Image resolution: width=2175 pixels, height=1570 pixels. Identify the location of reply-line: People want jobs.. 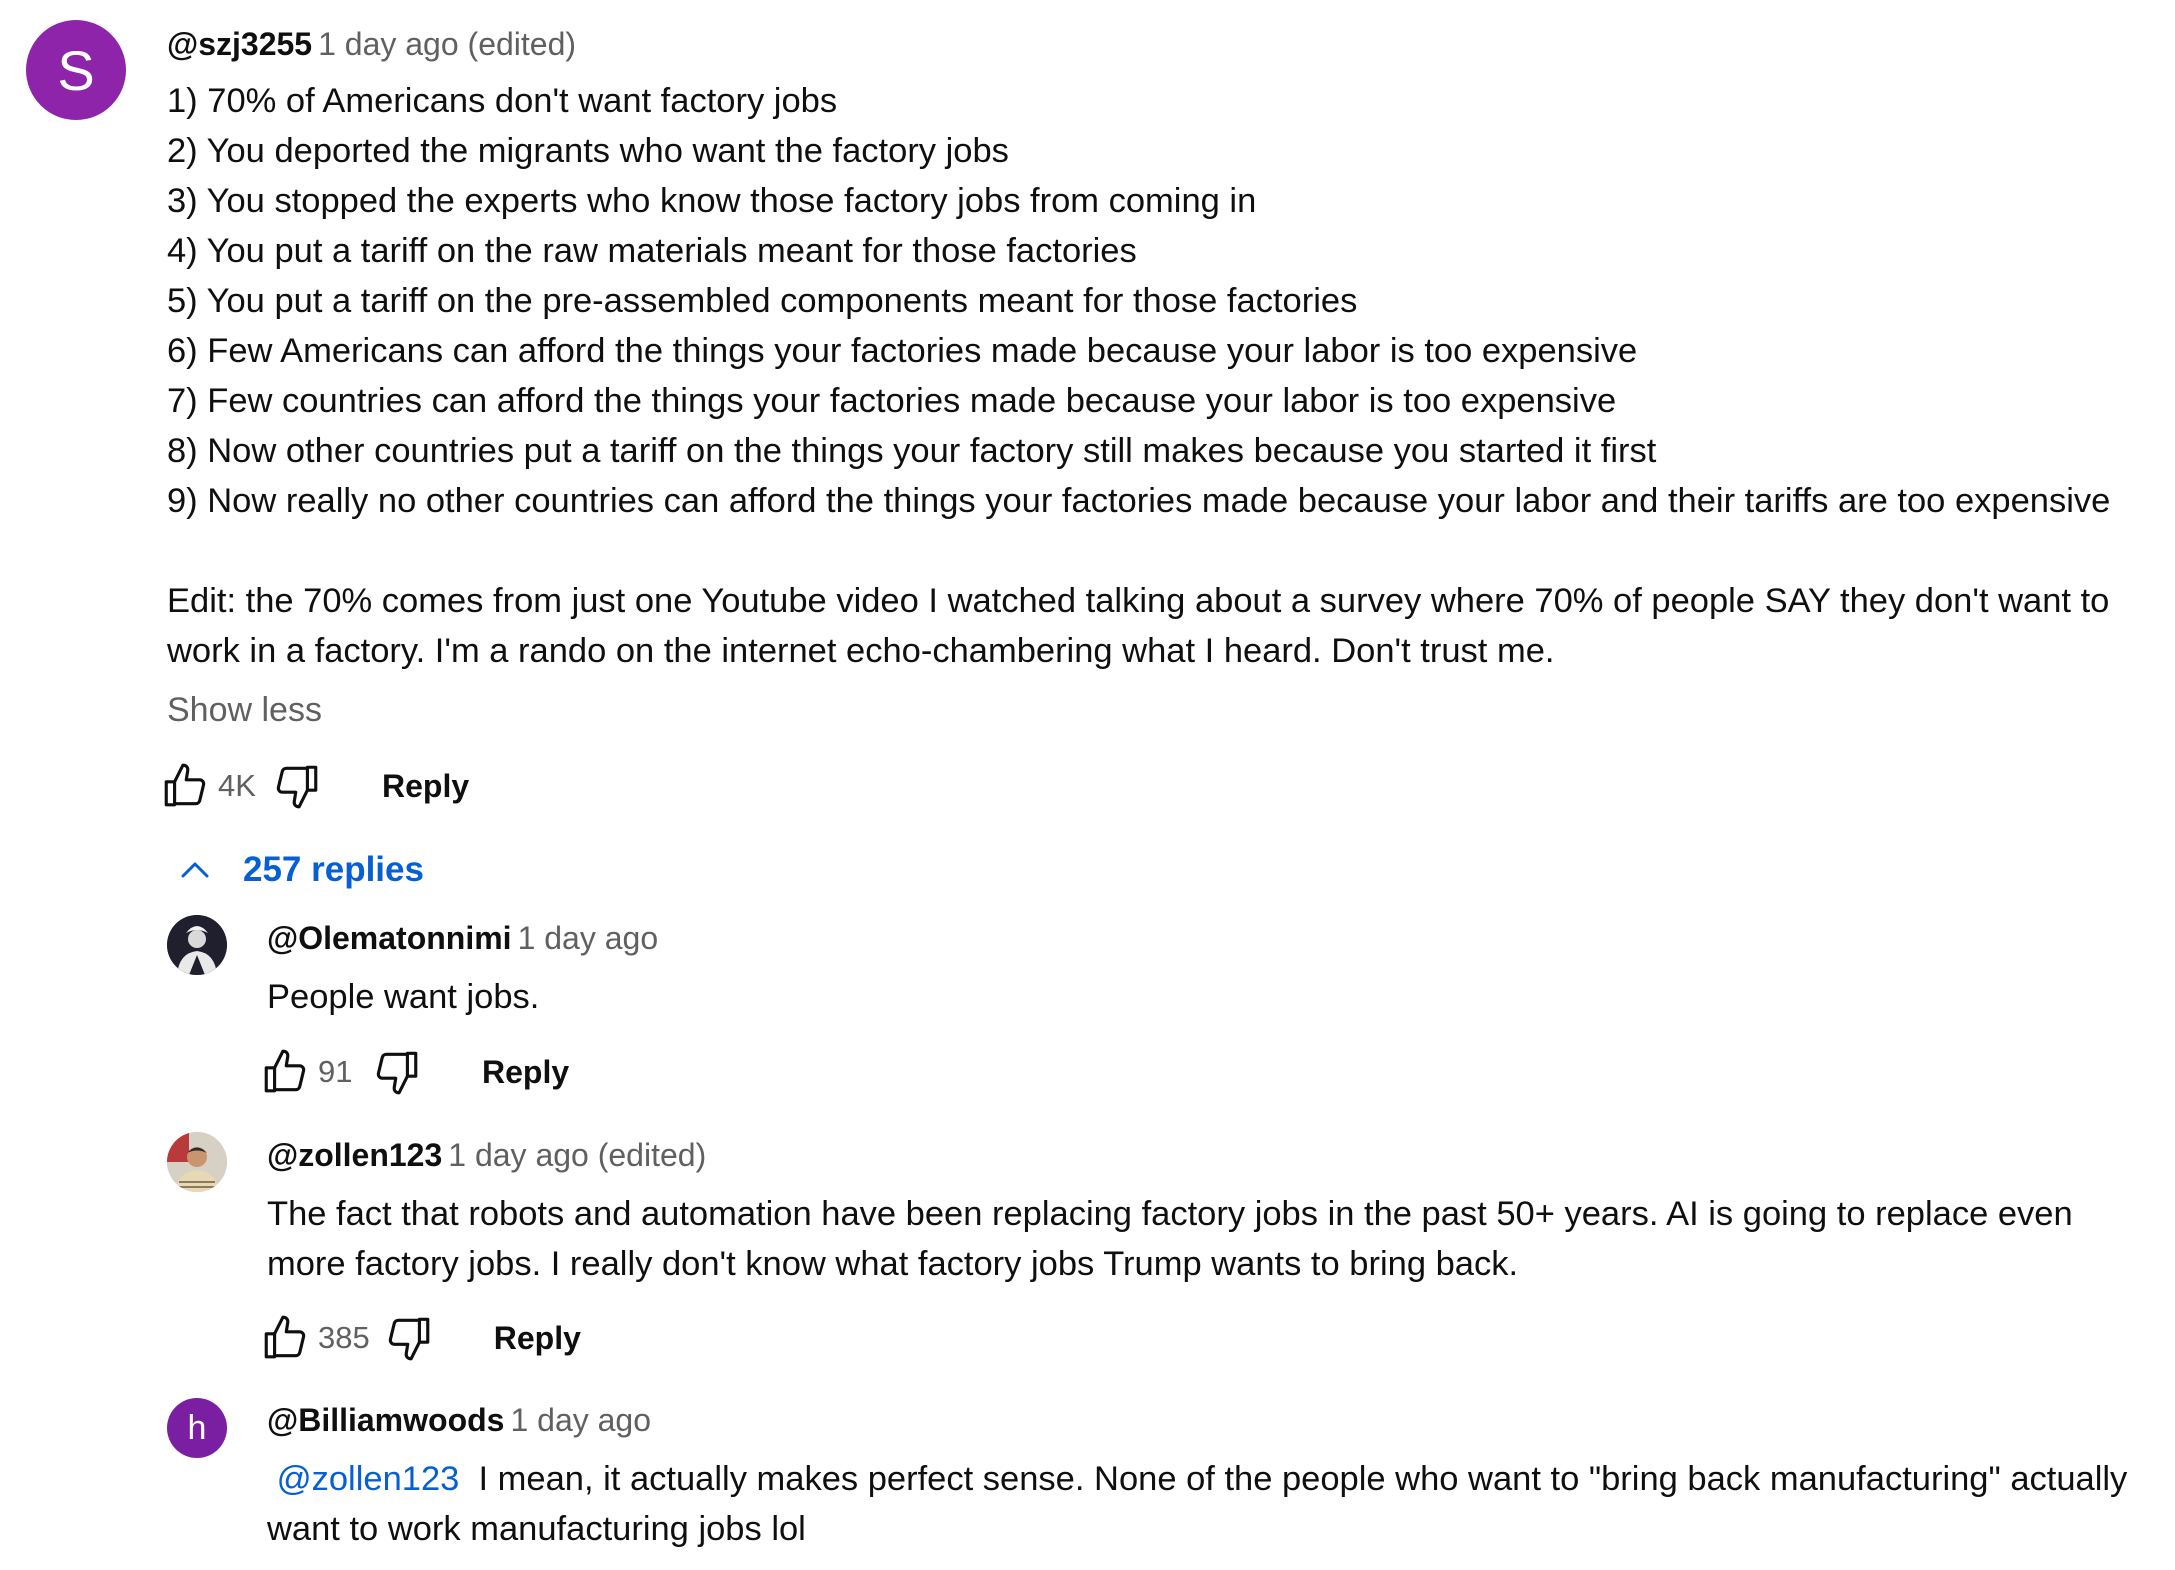
(403, 997).